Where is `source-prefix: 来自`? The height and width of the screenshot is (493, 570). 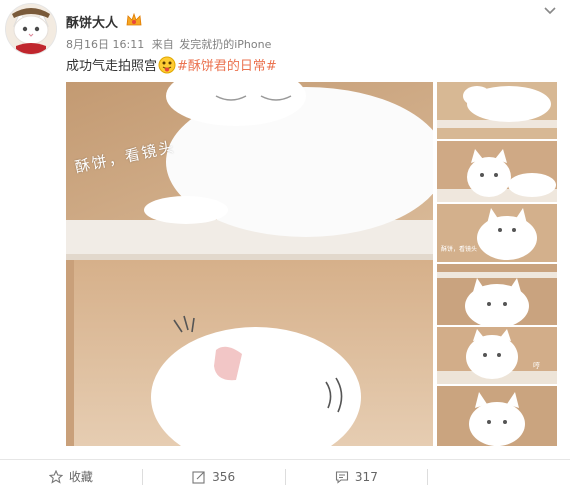
source-prefix: 来自 is located at coordinates (162, 44).